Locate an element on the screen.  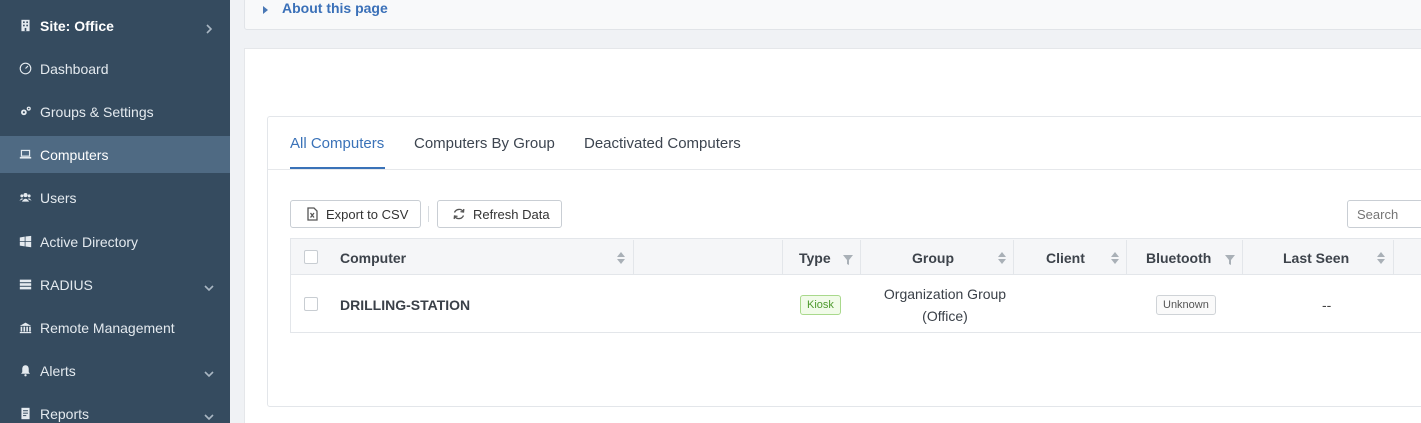
sidebar-item-dashboard: Dashboard is located at coordinates (115, 68).